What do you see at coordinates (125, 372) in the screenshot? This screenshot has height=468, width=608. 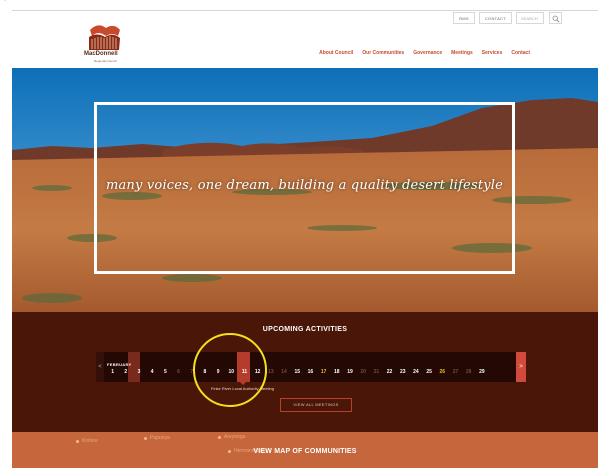 I see `calendar-day: 2` at bounding box center [125, 372].